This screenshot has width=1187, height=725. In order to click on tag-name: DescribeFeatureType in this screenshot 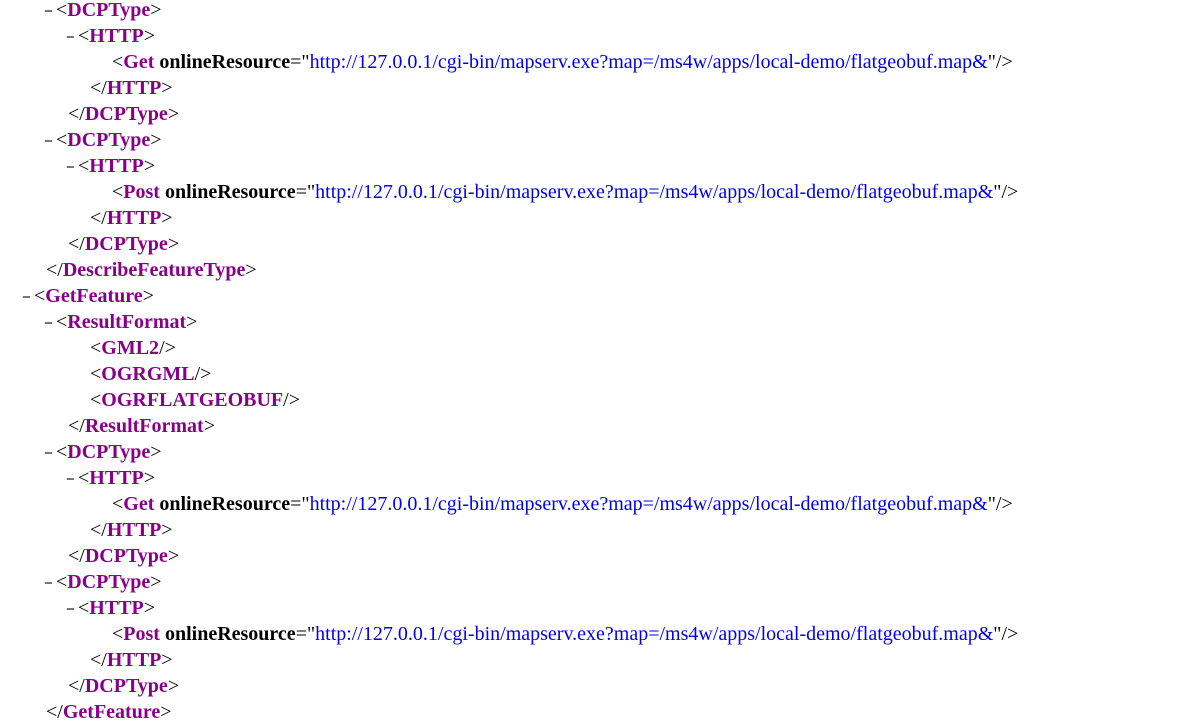, I will do `click(154, 270)`.